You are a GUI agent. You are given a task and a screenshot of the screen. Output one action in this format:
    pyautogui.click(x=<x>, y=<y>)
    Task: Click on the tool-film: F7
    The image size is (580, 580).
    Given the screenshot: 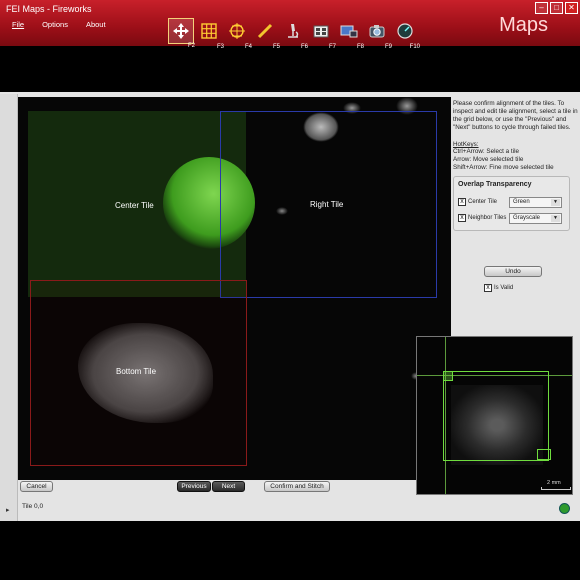 What is the action you would take?
    pyautogui.click(x=322, y=34)
    